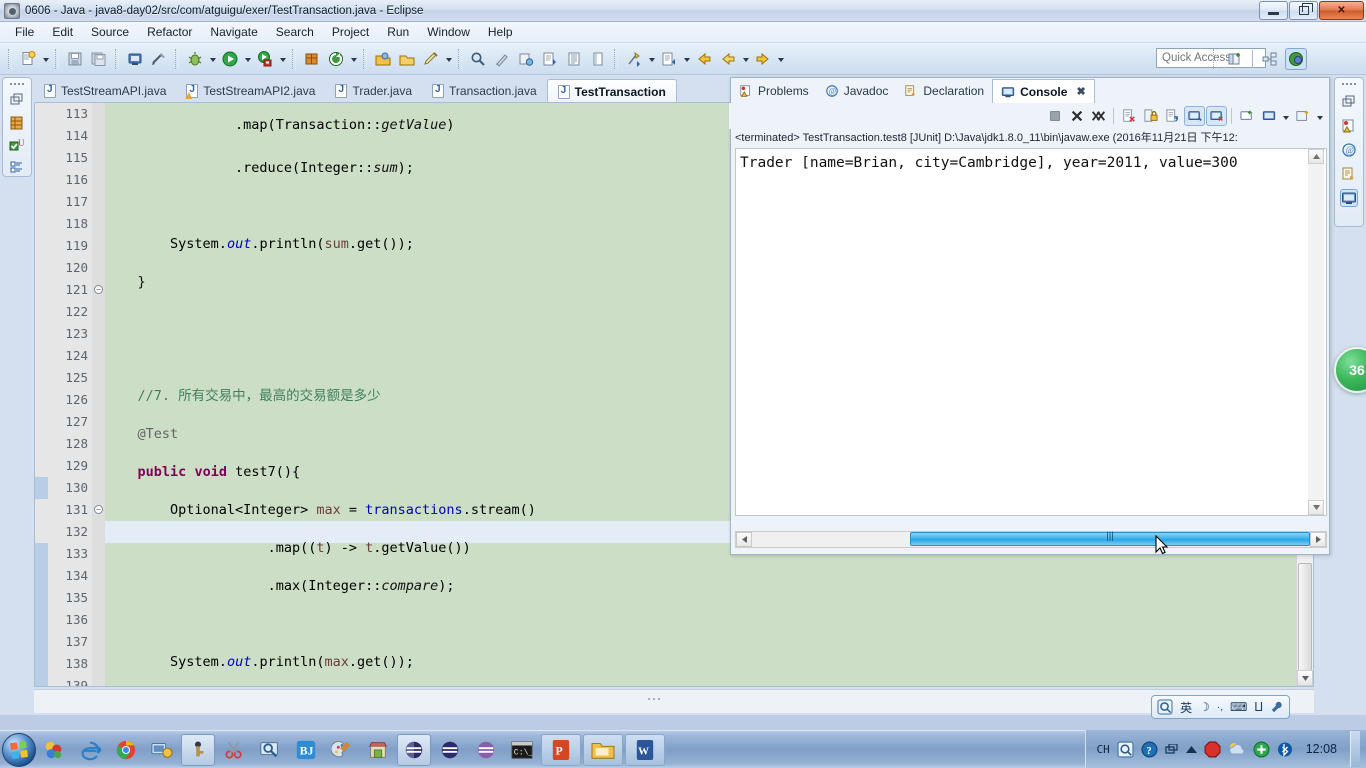  I want to click on security-tray-icon, so click(1212, 749).